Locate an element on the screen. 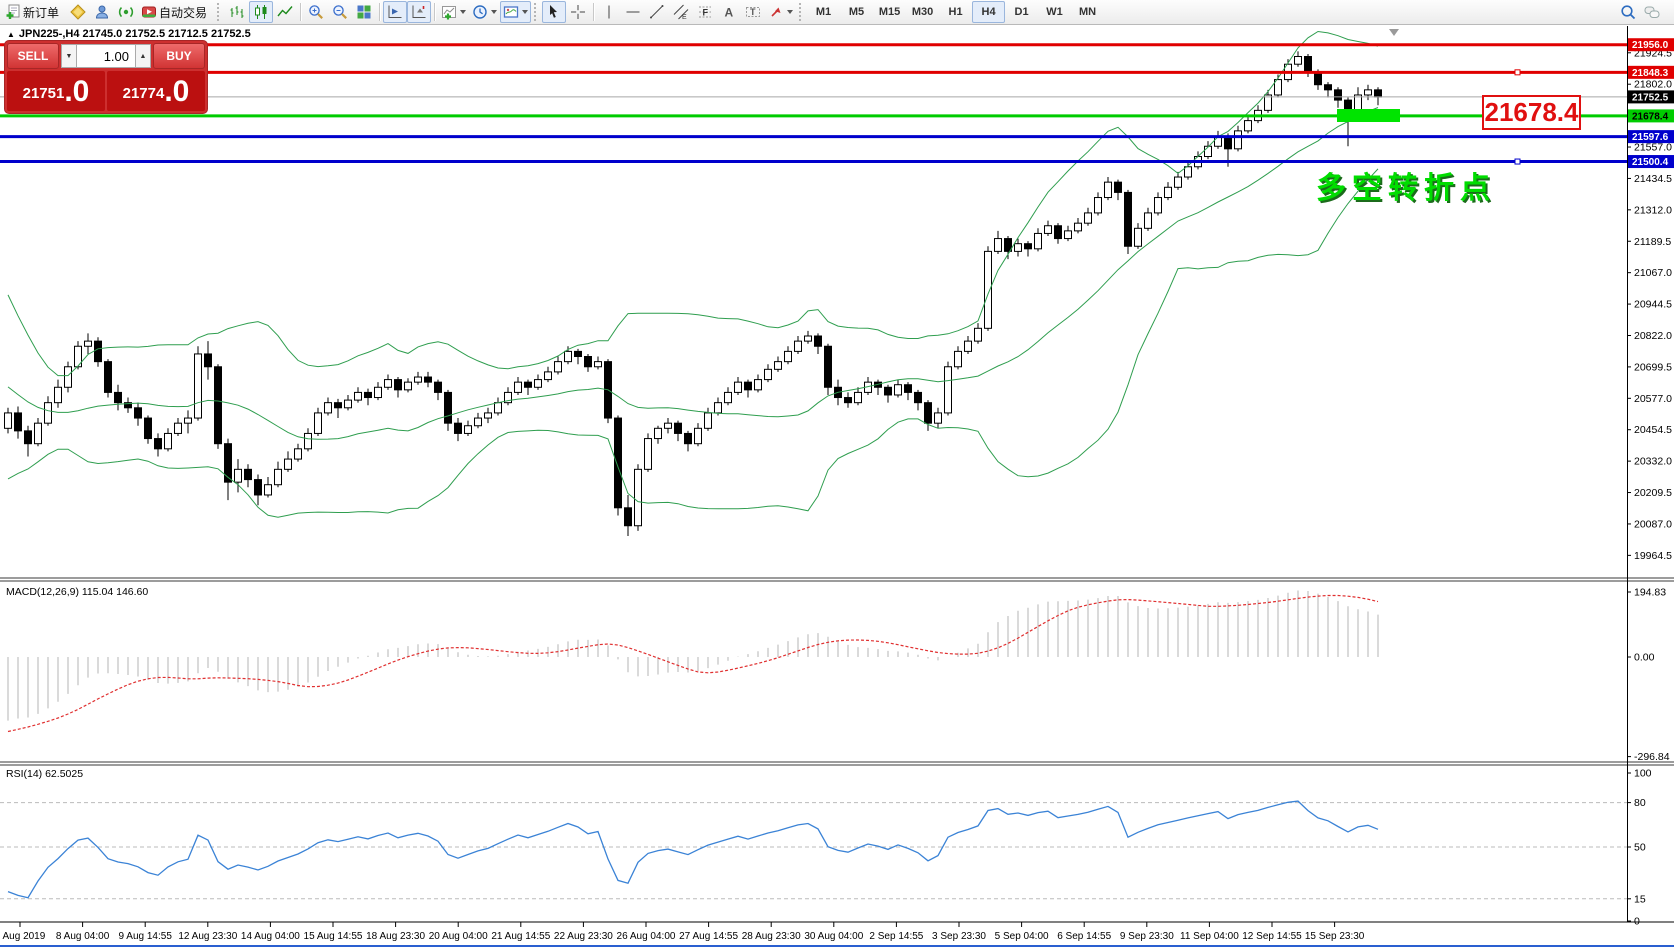  timeframe-h1-button: H1 is located at coordinates (955, 12).